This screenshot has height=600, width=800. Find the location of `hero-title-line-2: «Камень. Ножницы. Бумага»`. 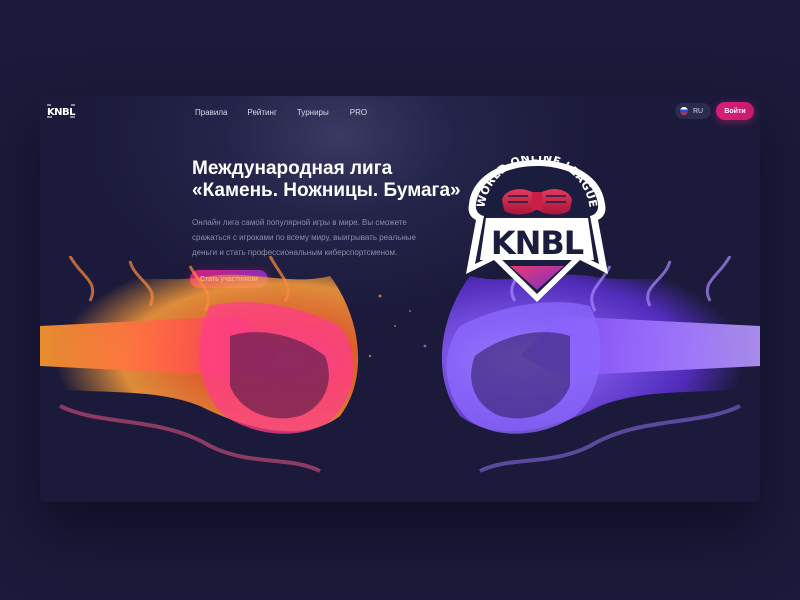

hero-title-line-2: «Камень. Ножницы. Бумага» is located at coordinates (326, 190).